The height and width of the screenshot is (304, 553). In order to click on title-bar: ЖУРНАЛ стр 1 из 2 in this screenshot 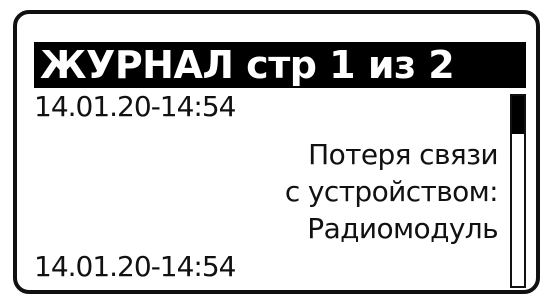, I will do `click(280, 65)`.